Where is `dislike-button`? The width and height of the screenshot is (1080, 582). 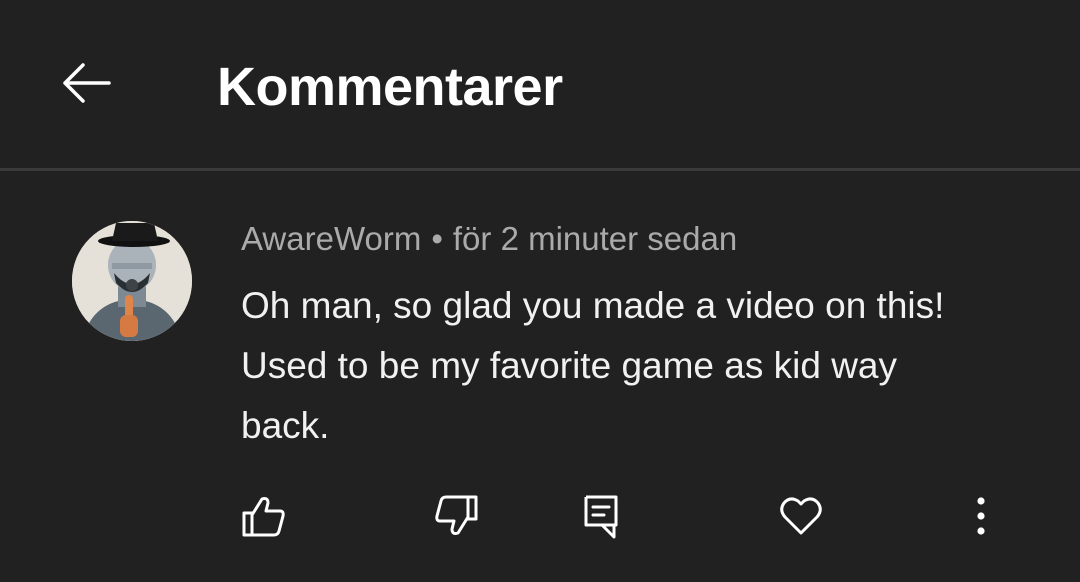 dislike-button is located at coordinates (457, 516).